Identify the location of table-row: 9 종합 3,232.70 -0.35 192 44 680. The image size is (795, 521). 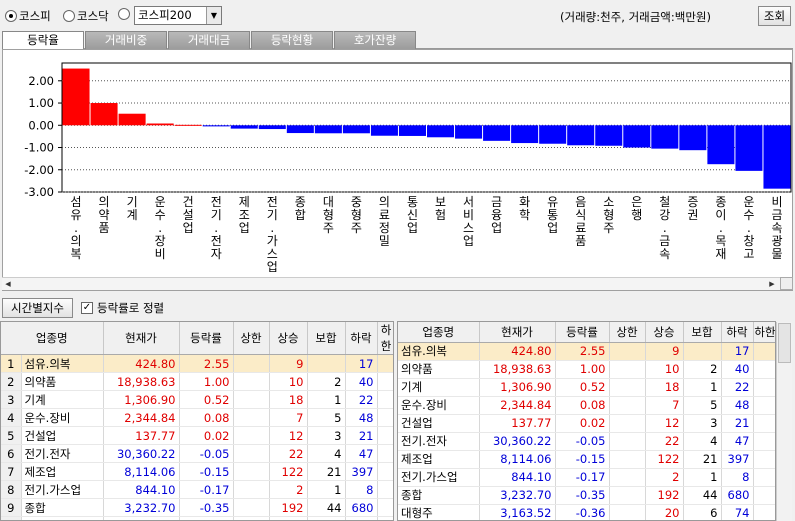
(197, 507).